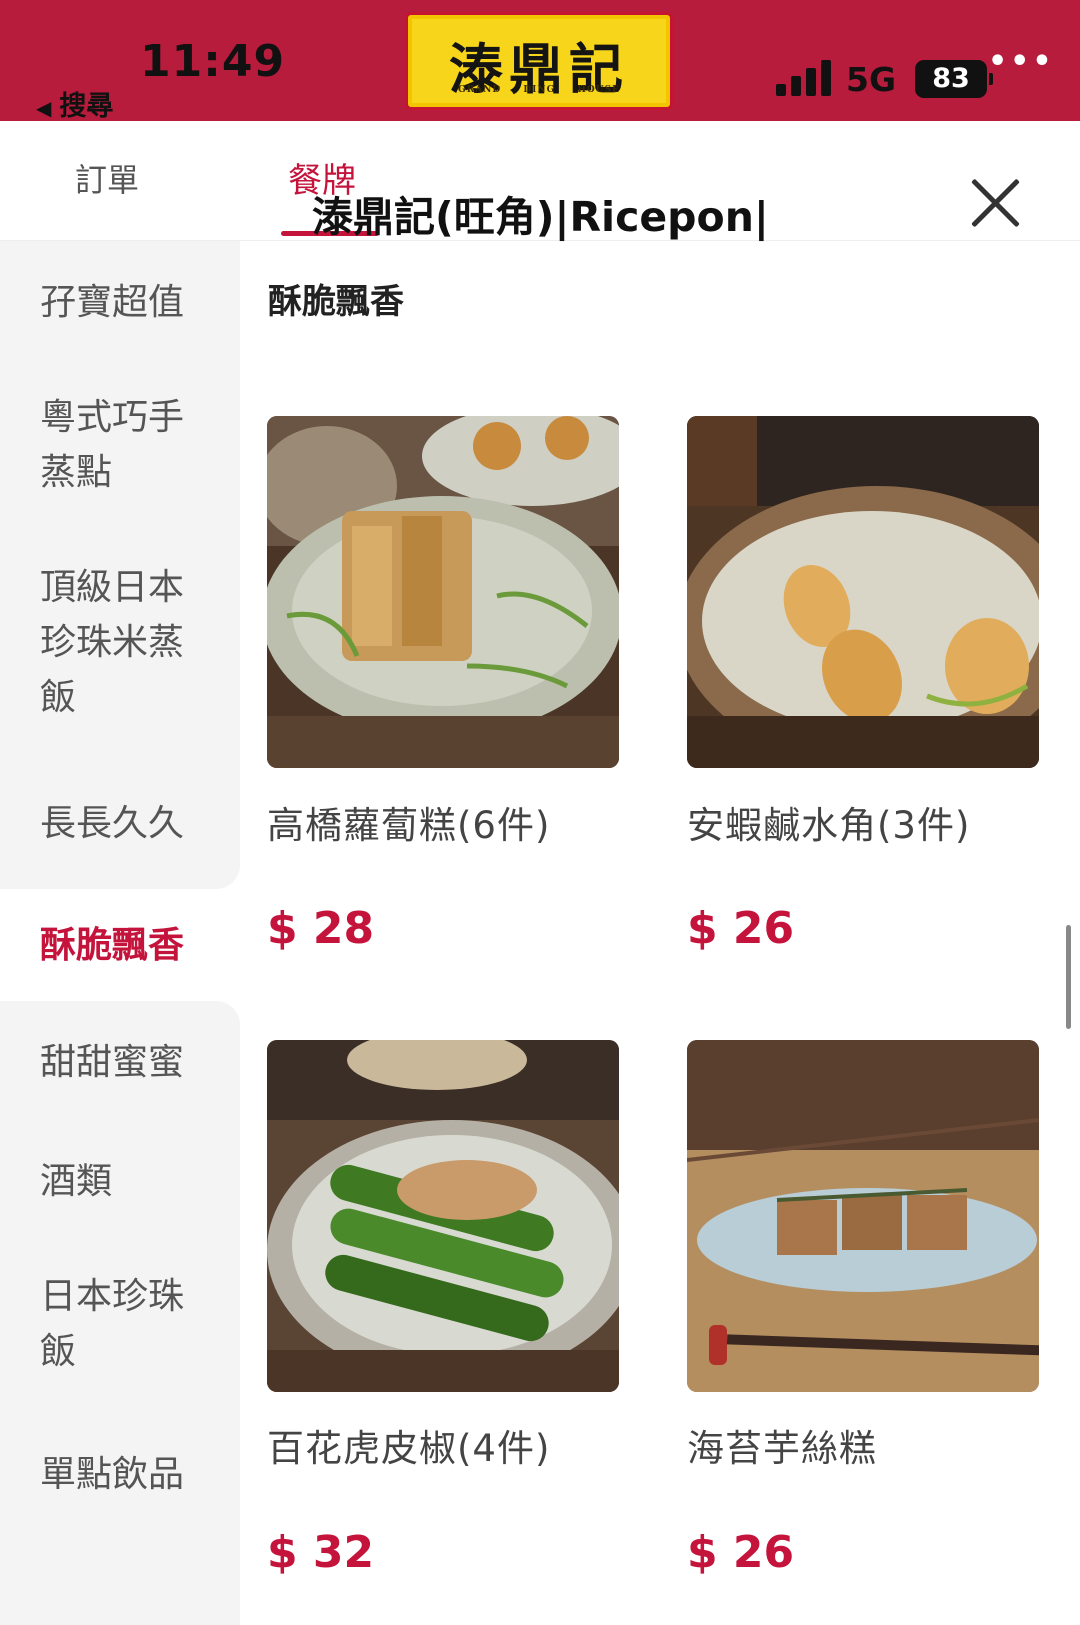 This screenshot has width=1080, height=1625. What do you see at coordinates (409, 825) in the screenshot?
I see `product-name: 高橋蘿蔔糕(6件)` at bounding box center [409, 825].